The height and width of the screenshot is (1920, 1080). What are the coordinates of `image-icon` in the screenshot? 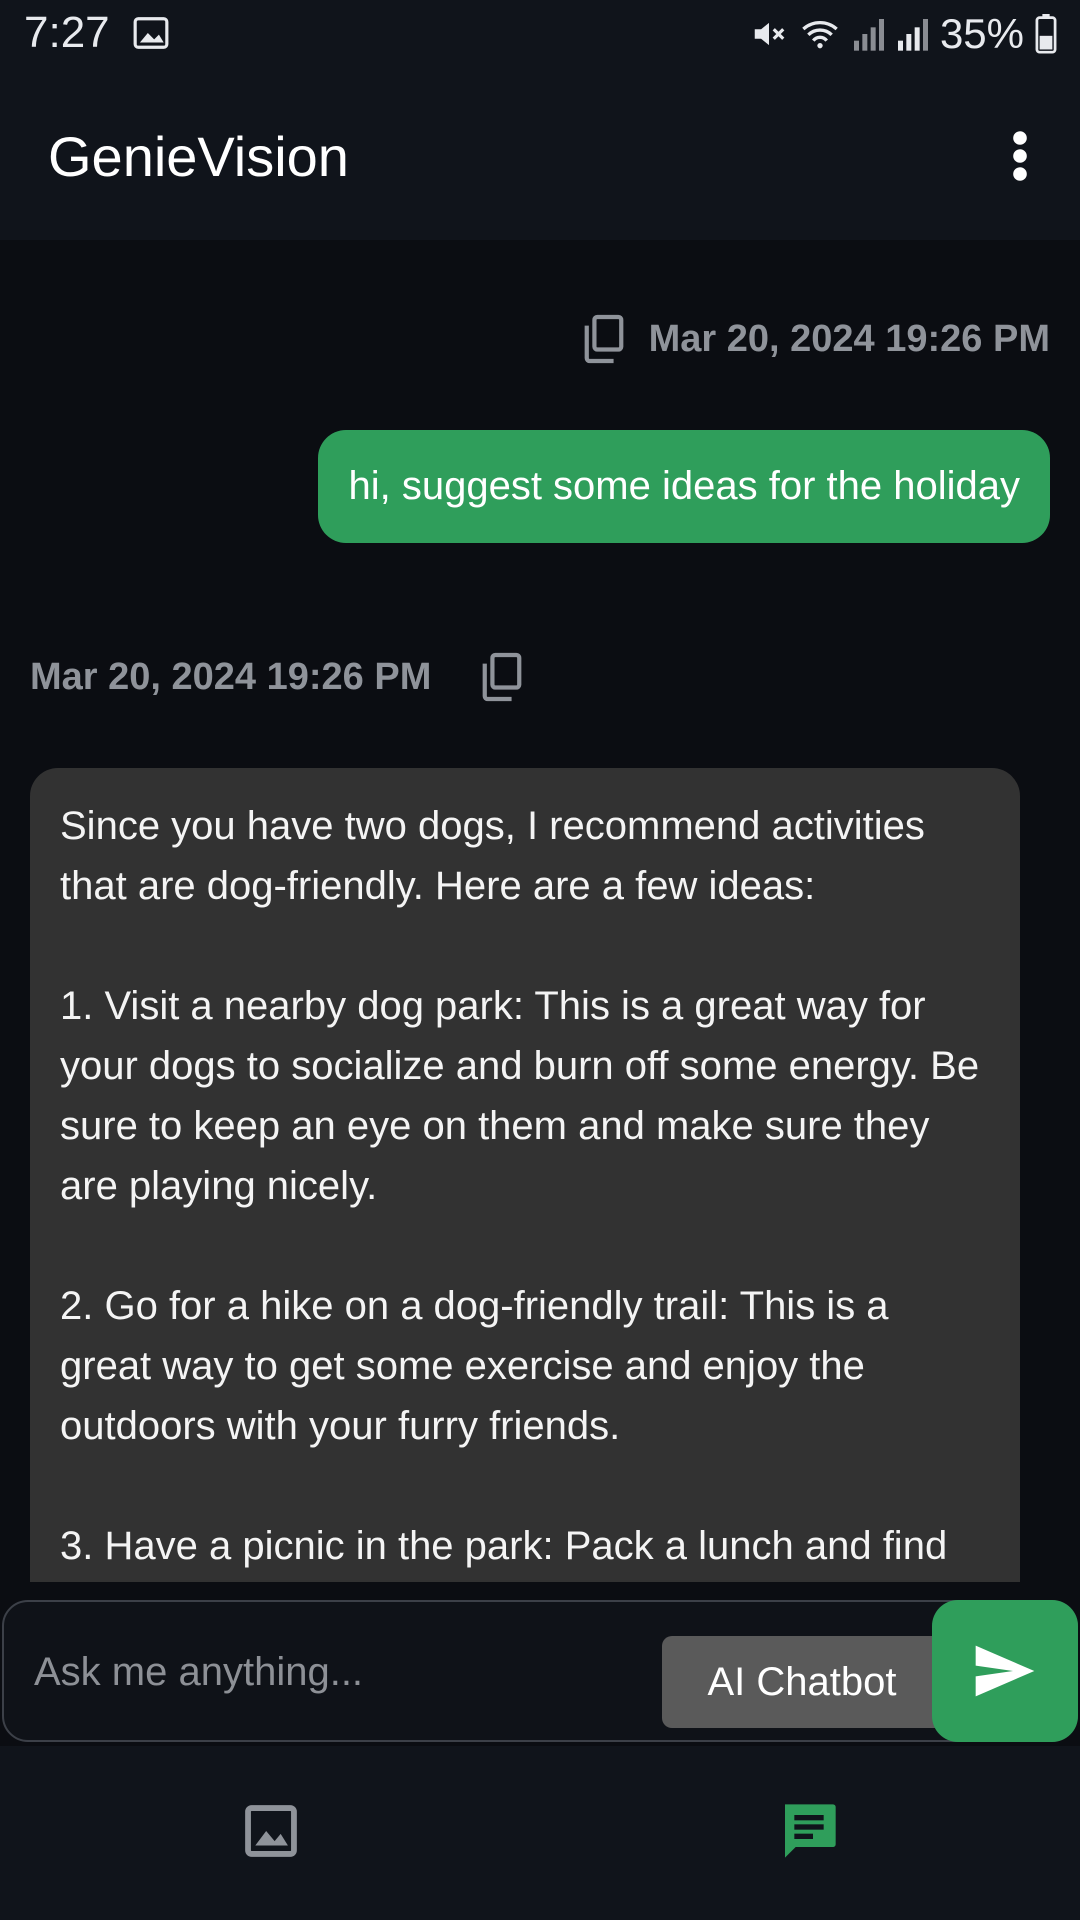 It's located at (271, 1831).